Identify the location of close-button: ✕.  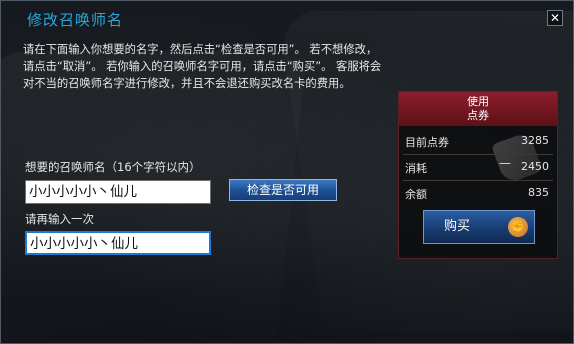
(555, 18).